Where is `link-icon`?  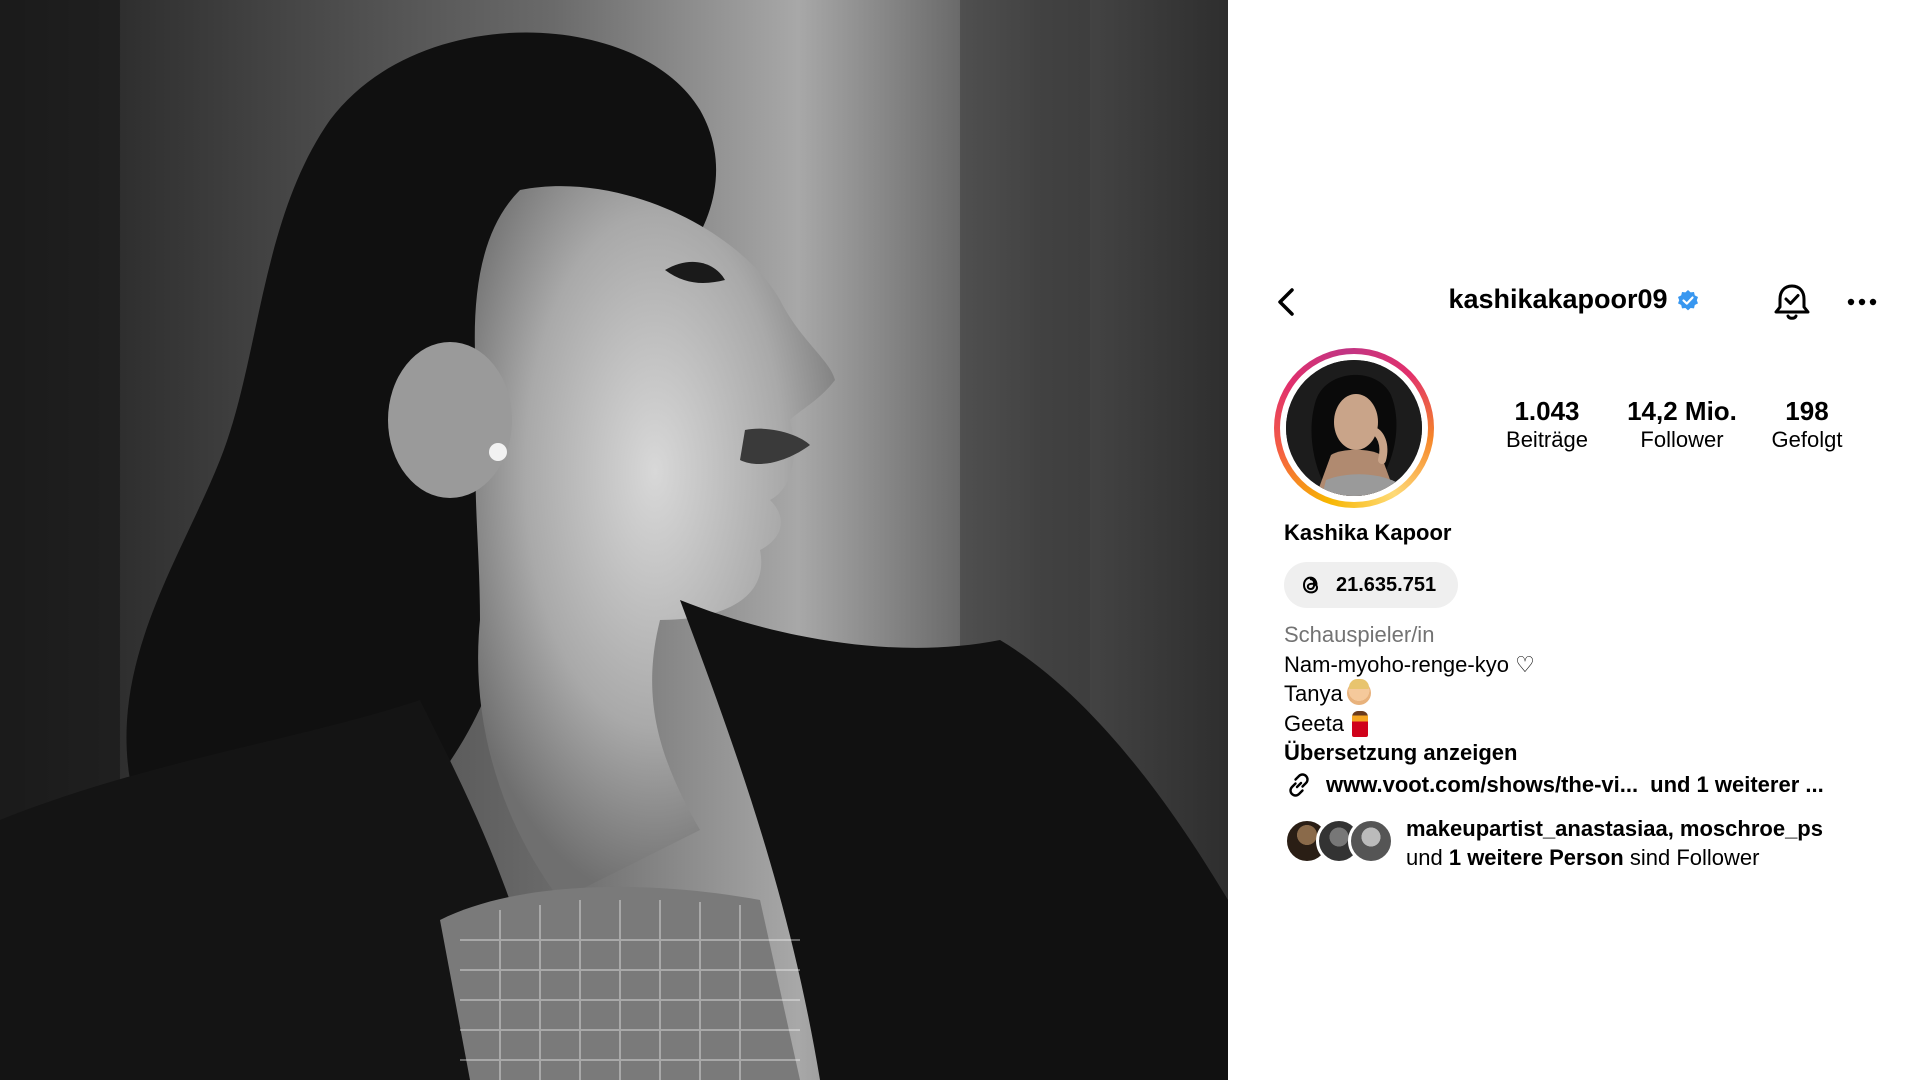 link-icon is located at coordinates (1299, 785).